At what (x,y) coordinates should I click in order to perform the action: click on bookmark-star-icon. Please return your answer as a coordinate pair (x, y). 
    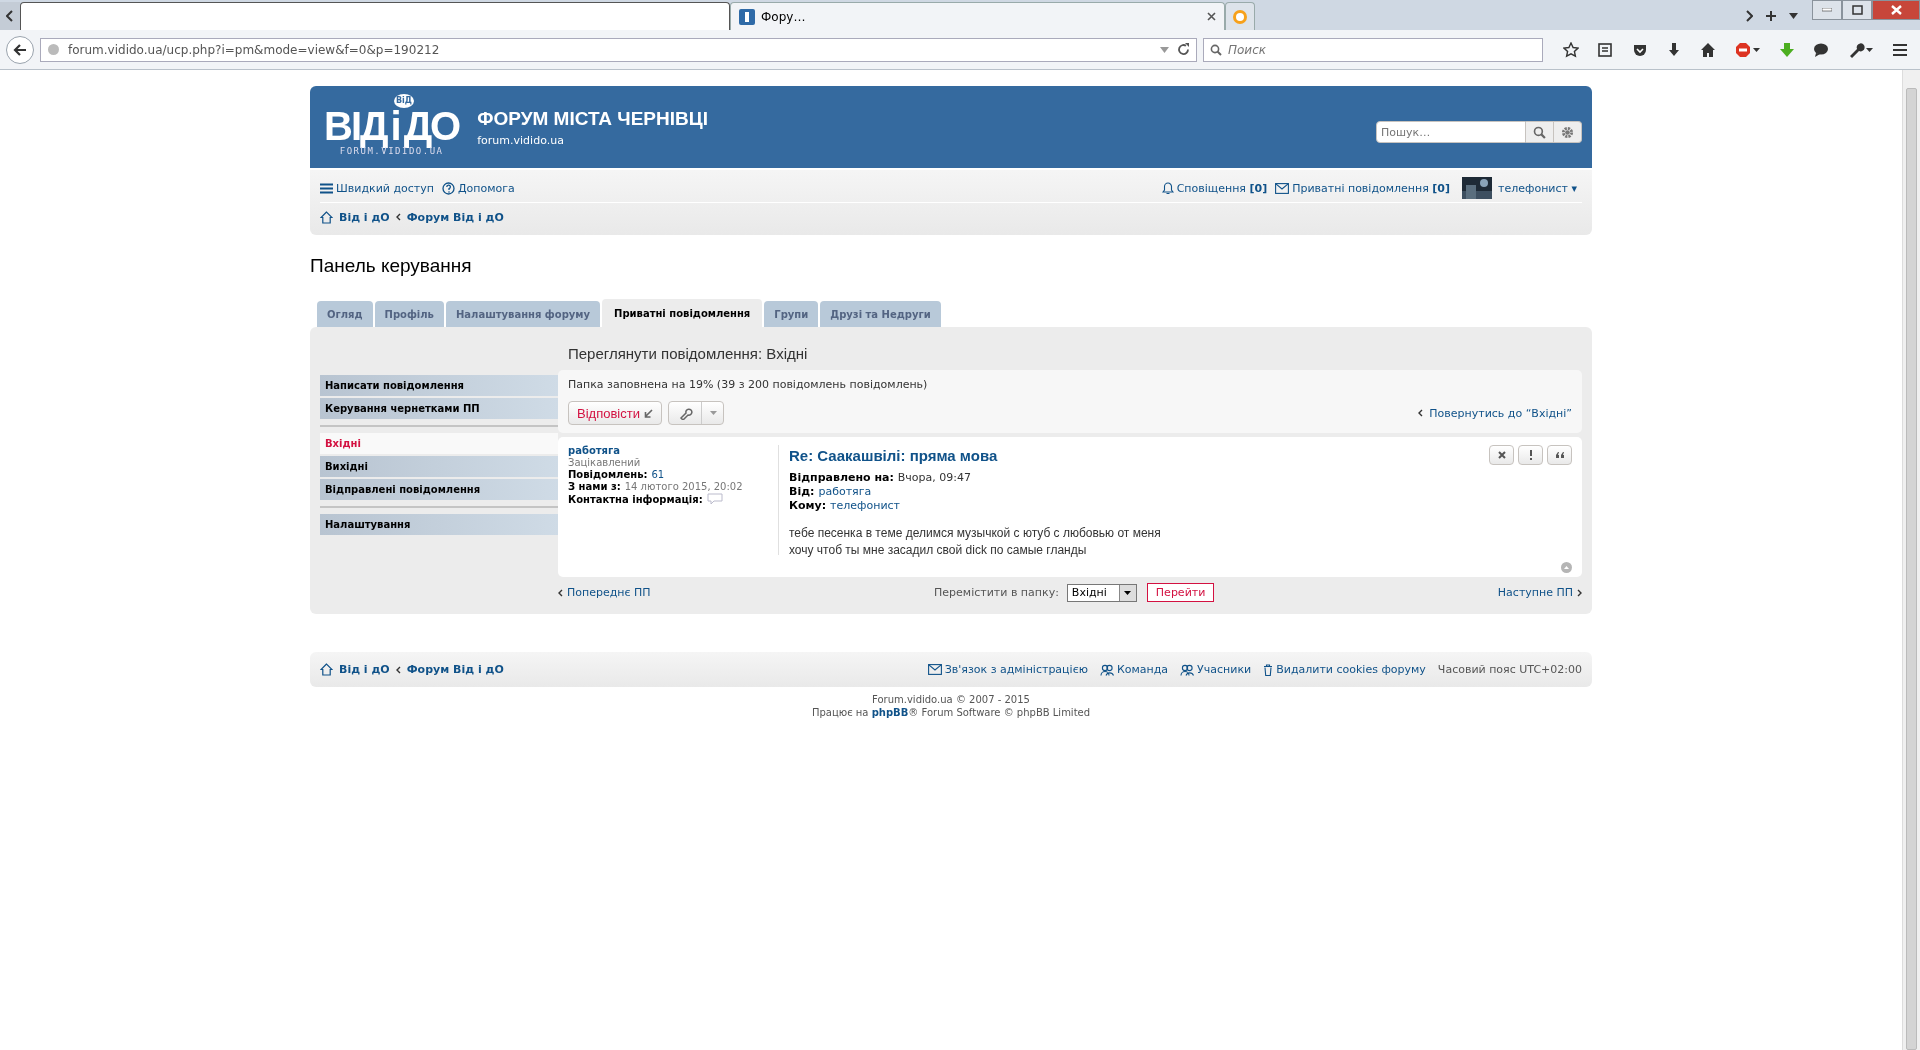
    Looking at the image, I should click on (1571, 49).